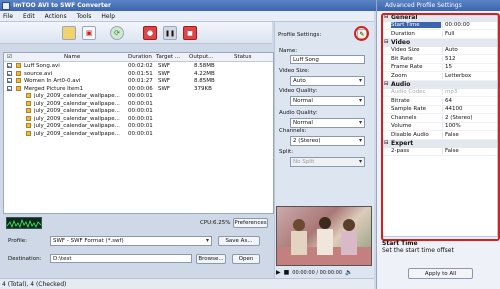 The height and width of the screenshot is (289, 500). I want to click on video-size-select: Auto, so click(327, 81).